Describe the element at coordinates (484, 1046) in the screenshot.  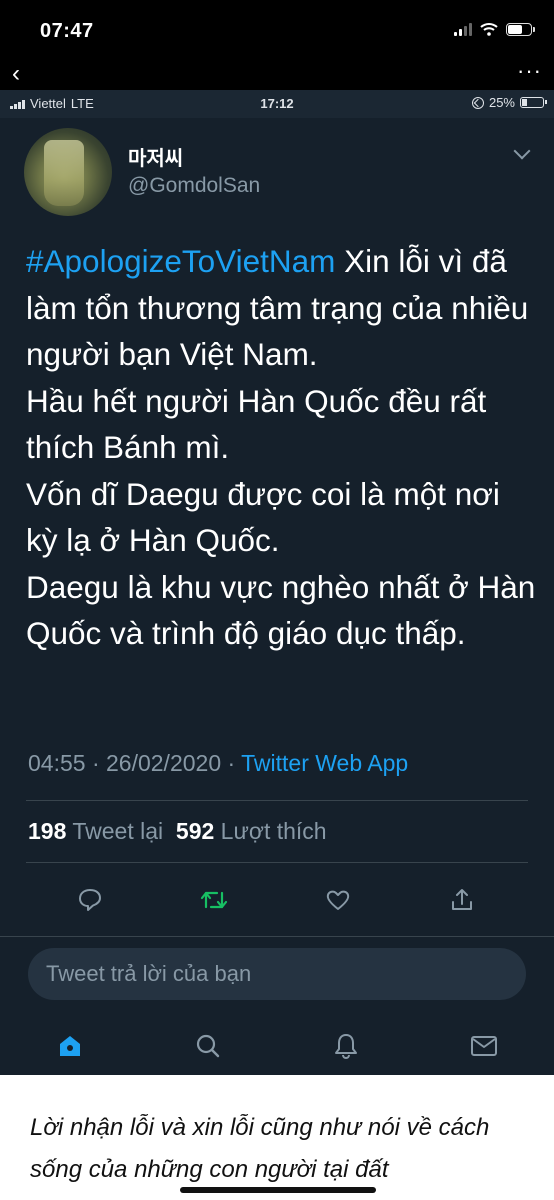
I see `mail-icon` at that location.